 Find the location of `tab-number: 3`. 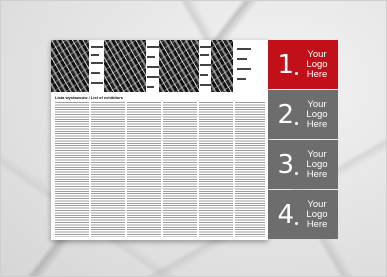

tab-number: 3 is located at coordinates (285, 164).